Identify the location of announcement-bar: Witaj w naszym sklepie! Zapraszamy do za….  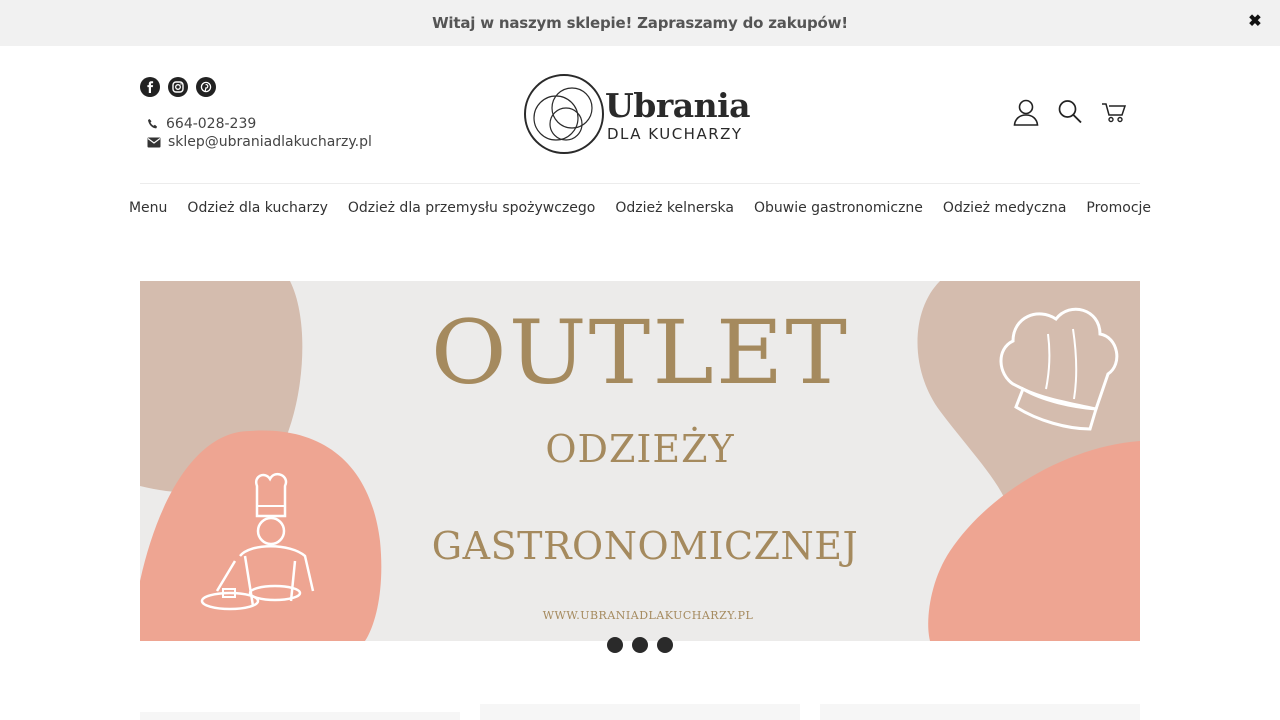
(640, 23).